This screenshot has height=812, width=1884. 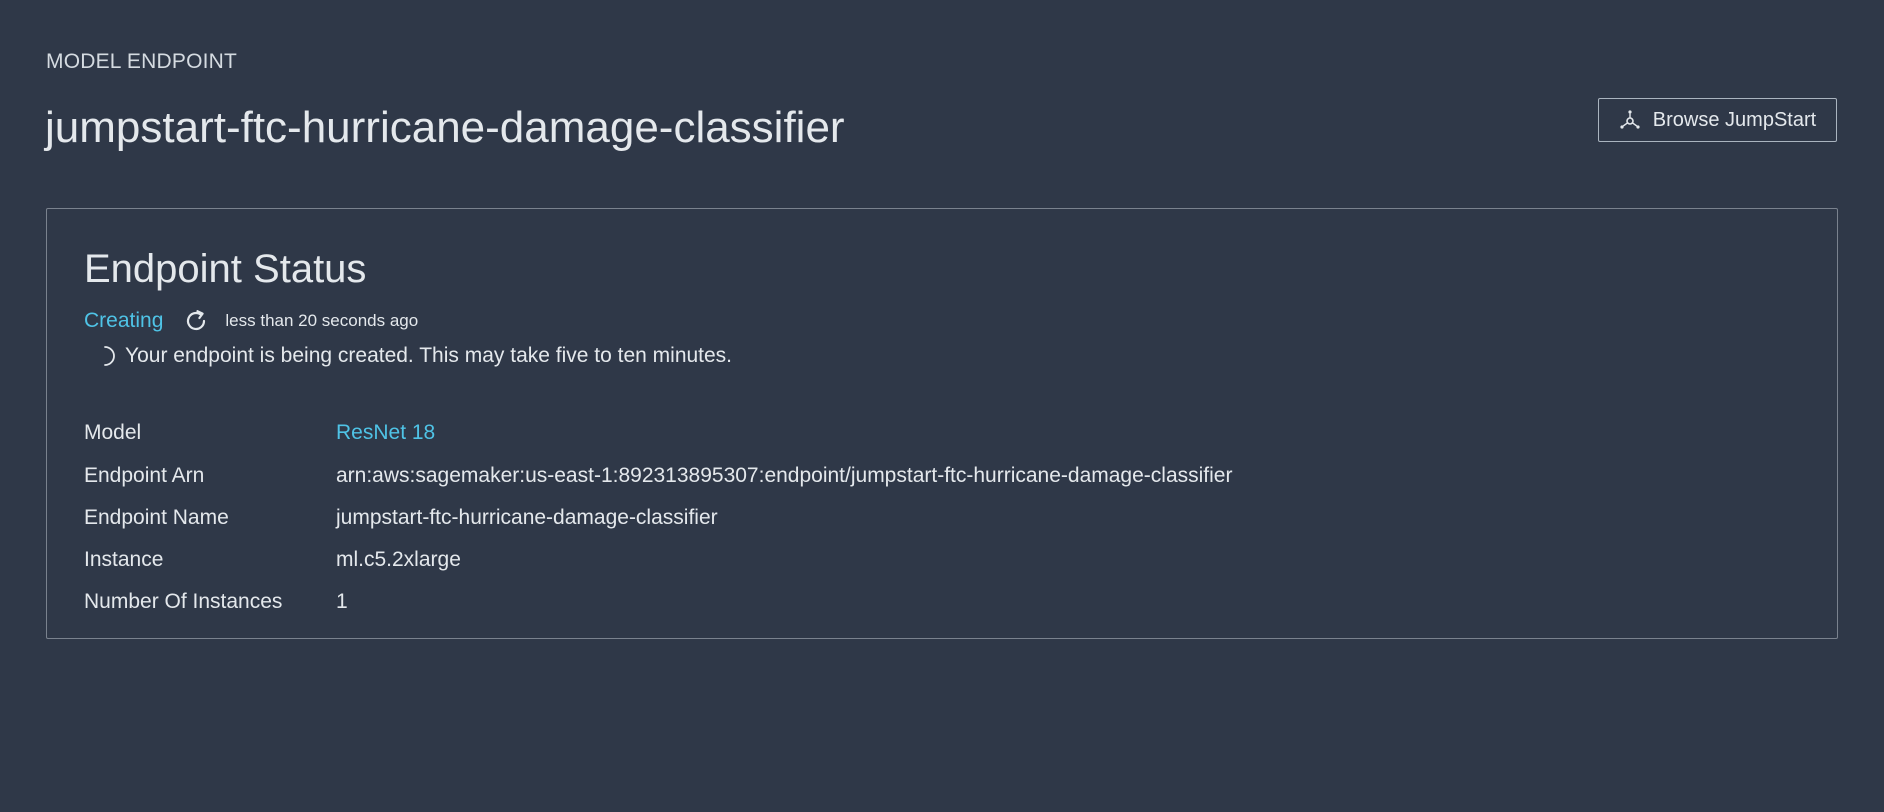 What do you see at coordinates (124, 559) in the screenshot?
I see `detail-label: Instance` at bounding box center [124, 559].